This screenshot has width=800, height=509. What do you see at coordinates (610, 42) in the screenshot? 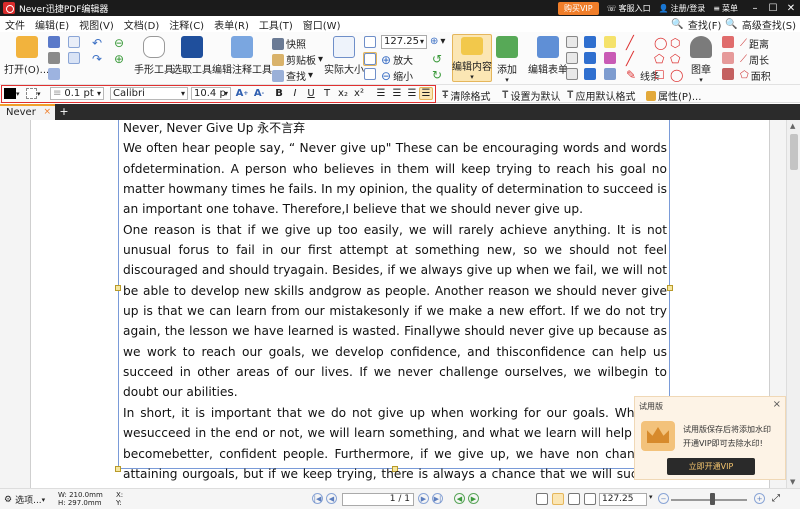
I see `note-button` at bounding box center [610, 42].